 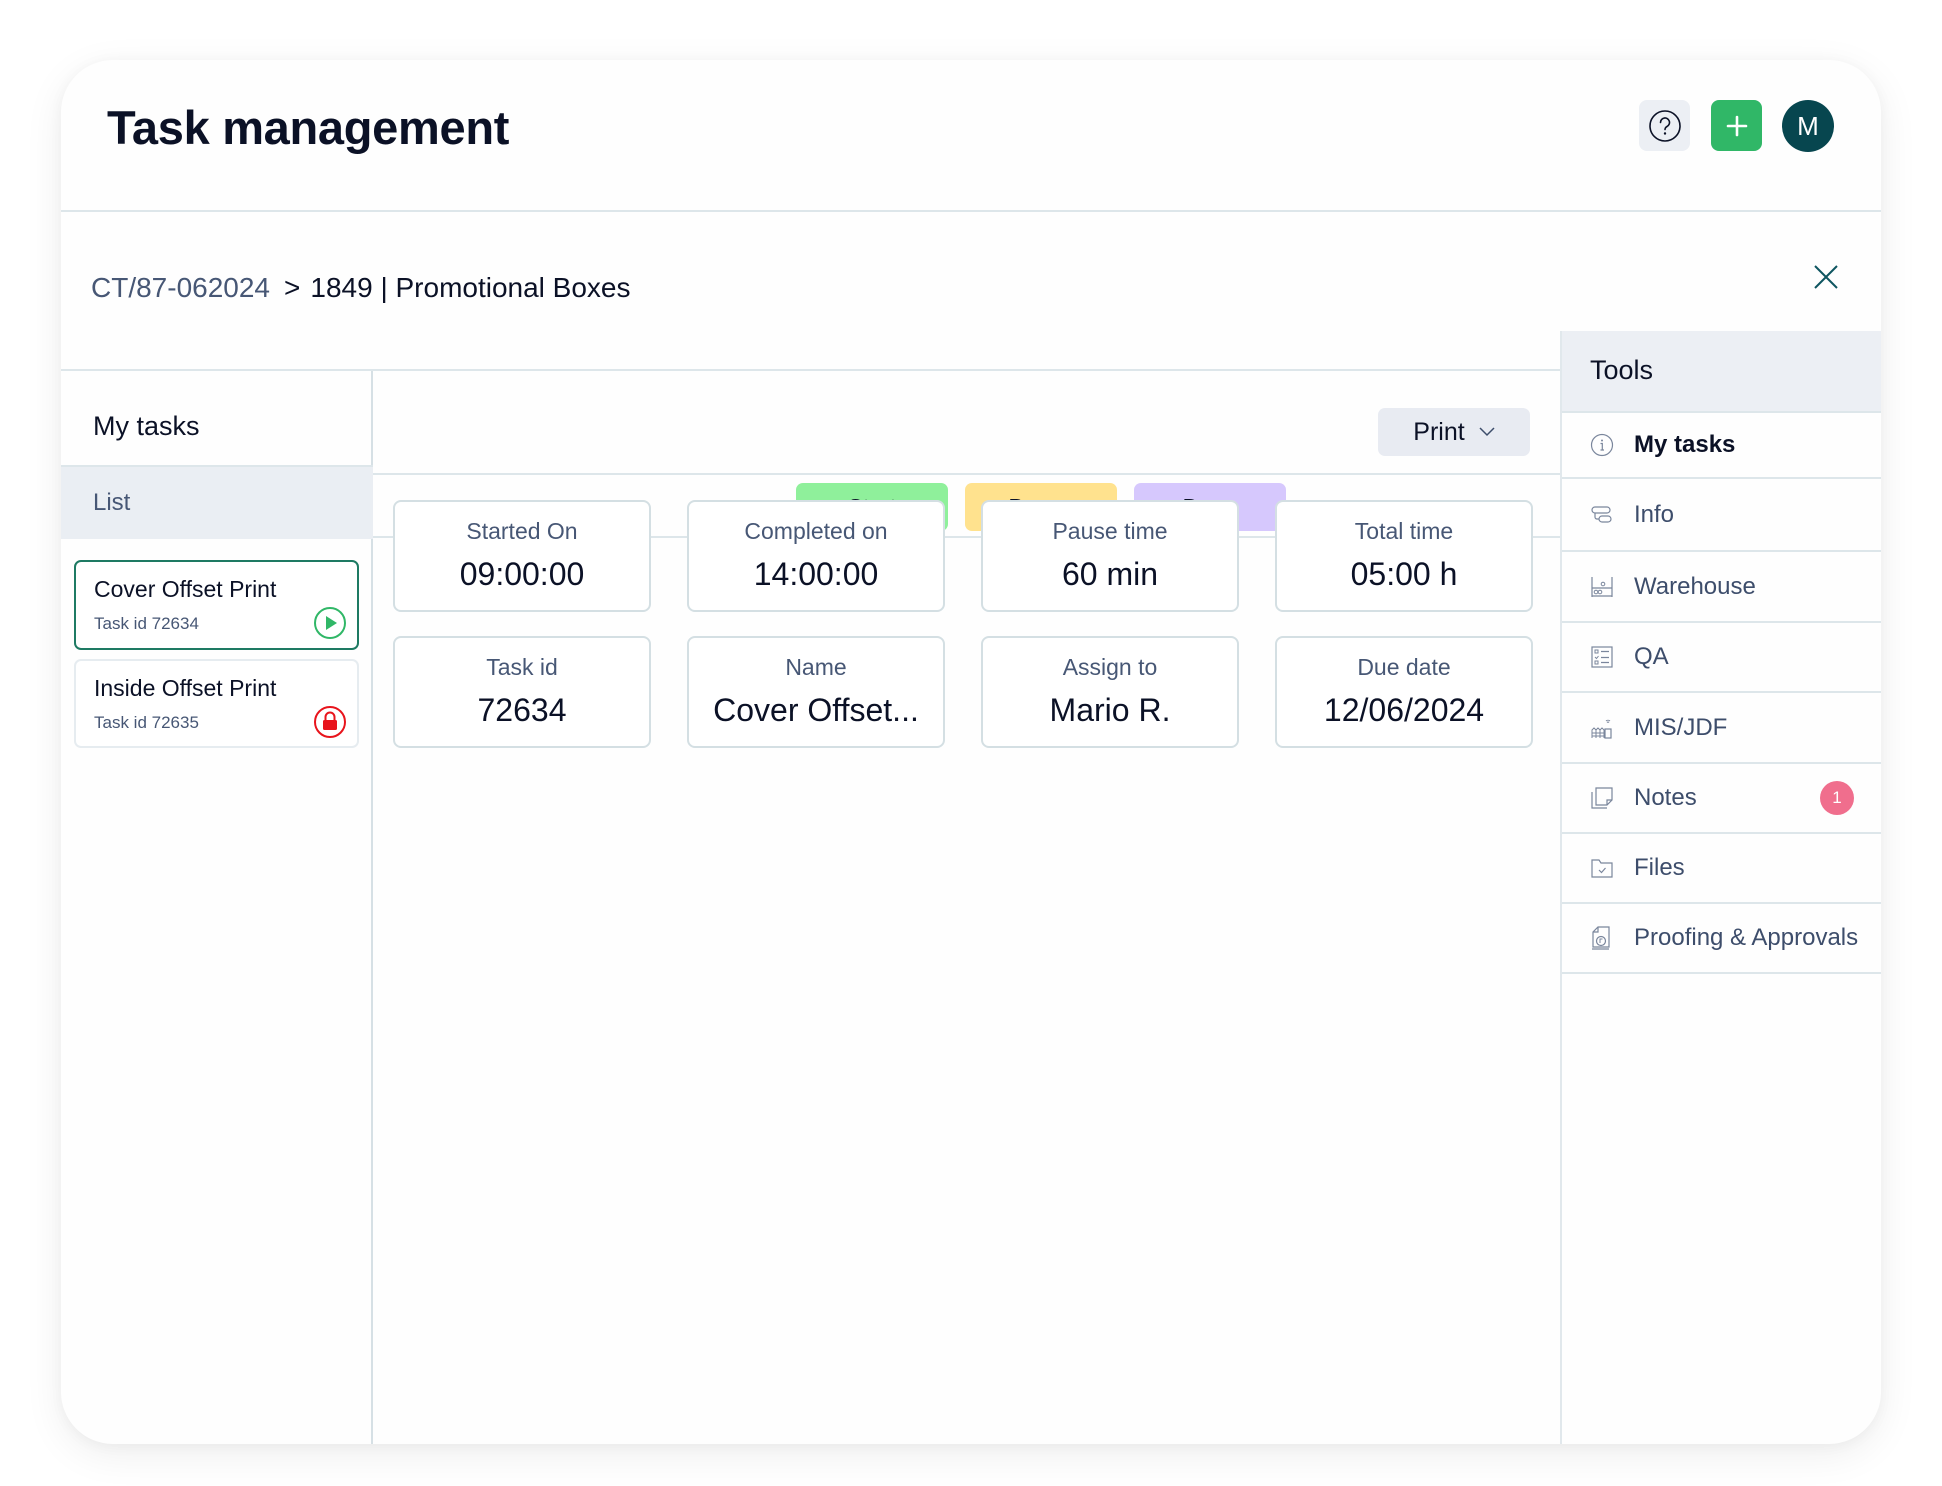 I want to click on toolbar: Print, so click(x=966, y=422).